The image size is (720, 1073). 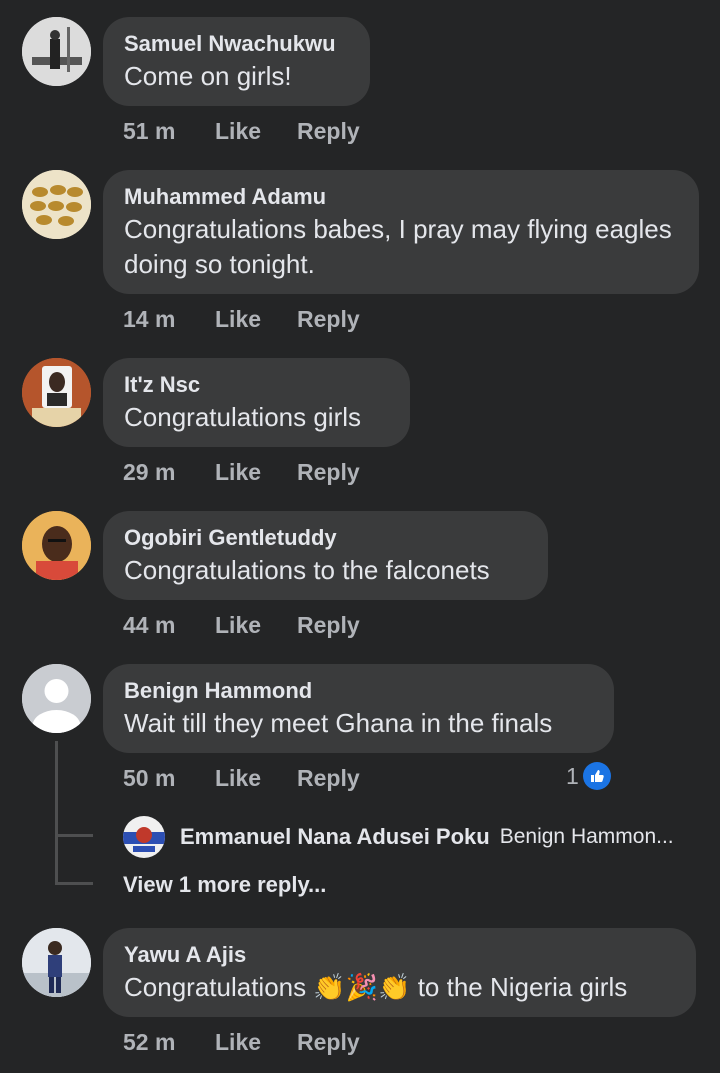 I want to click on reaction-summary: 1, so click(x=588, y=776).